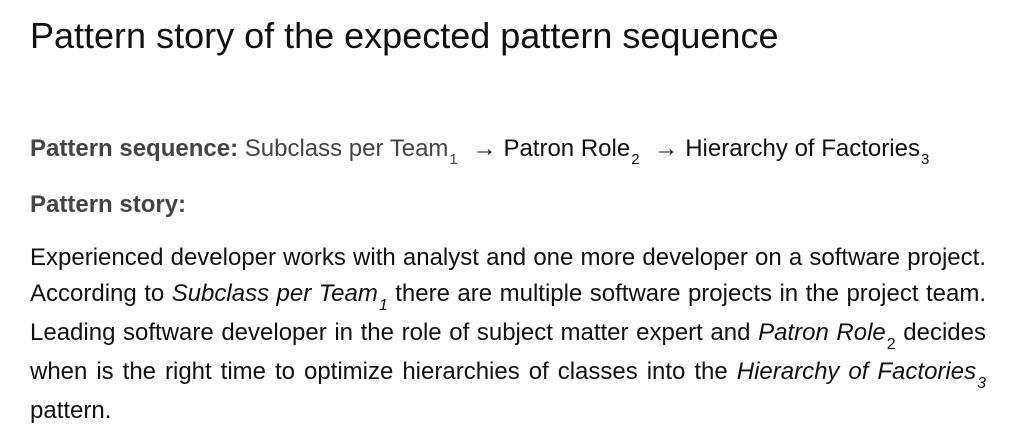  What do you see at coordinates (71, 410) in the screenshot?
I see `story-text-segment: pattern.` at bounding box center [71, 410].